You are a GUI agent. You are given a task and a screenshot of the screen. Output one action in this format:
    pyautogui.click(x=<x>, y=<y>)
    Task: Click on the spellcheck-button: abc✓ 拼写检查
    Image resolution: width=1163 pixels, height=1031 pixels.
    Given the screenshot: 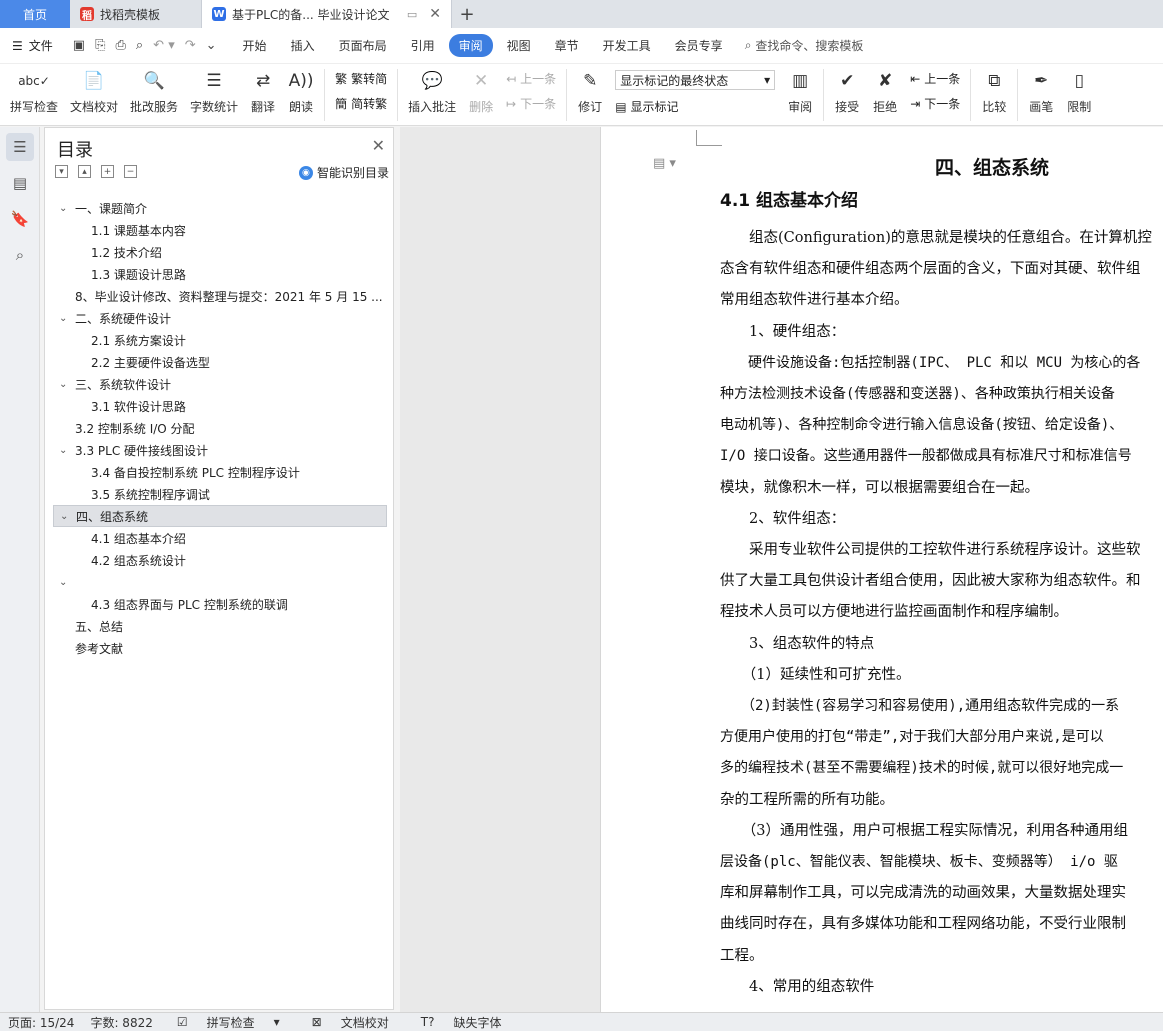 What is the action you would take?
    pyautogui.click(x=32, y=89)
    